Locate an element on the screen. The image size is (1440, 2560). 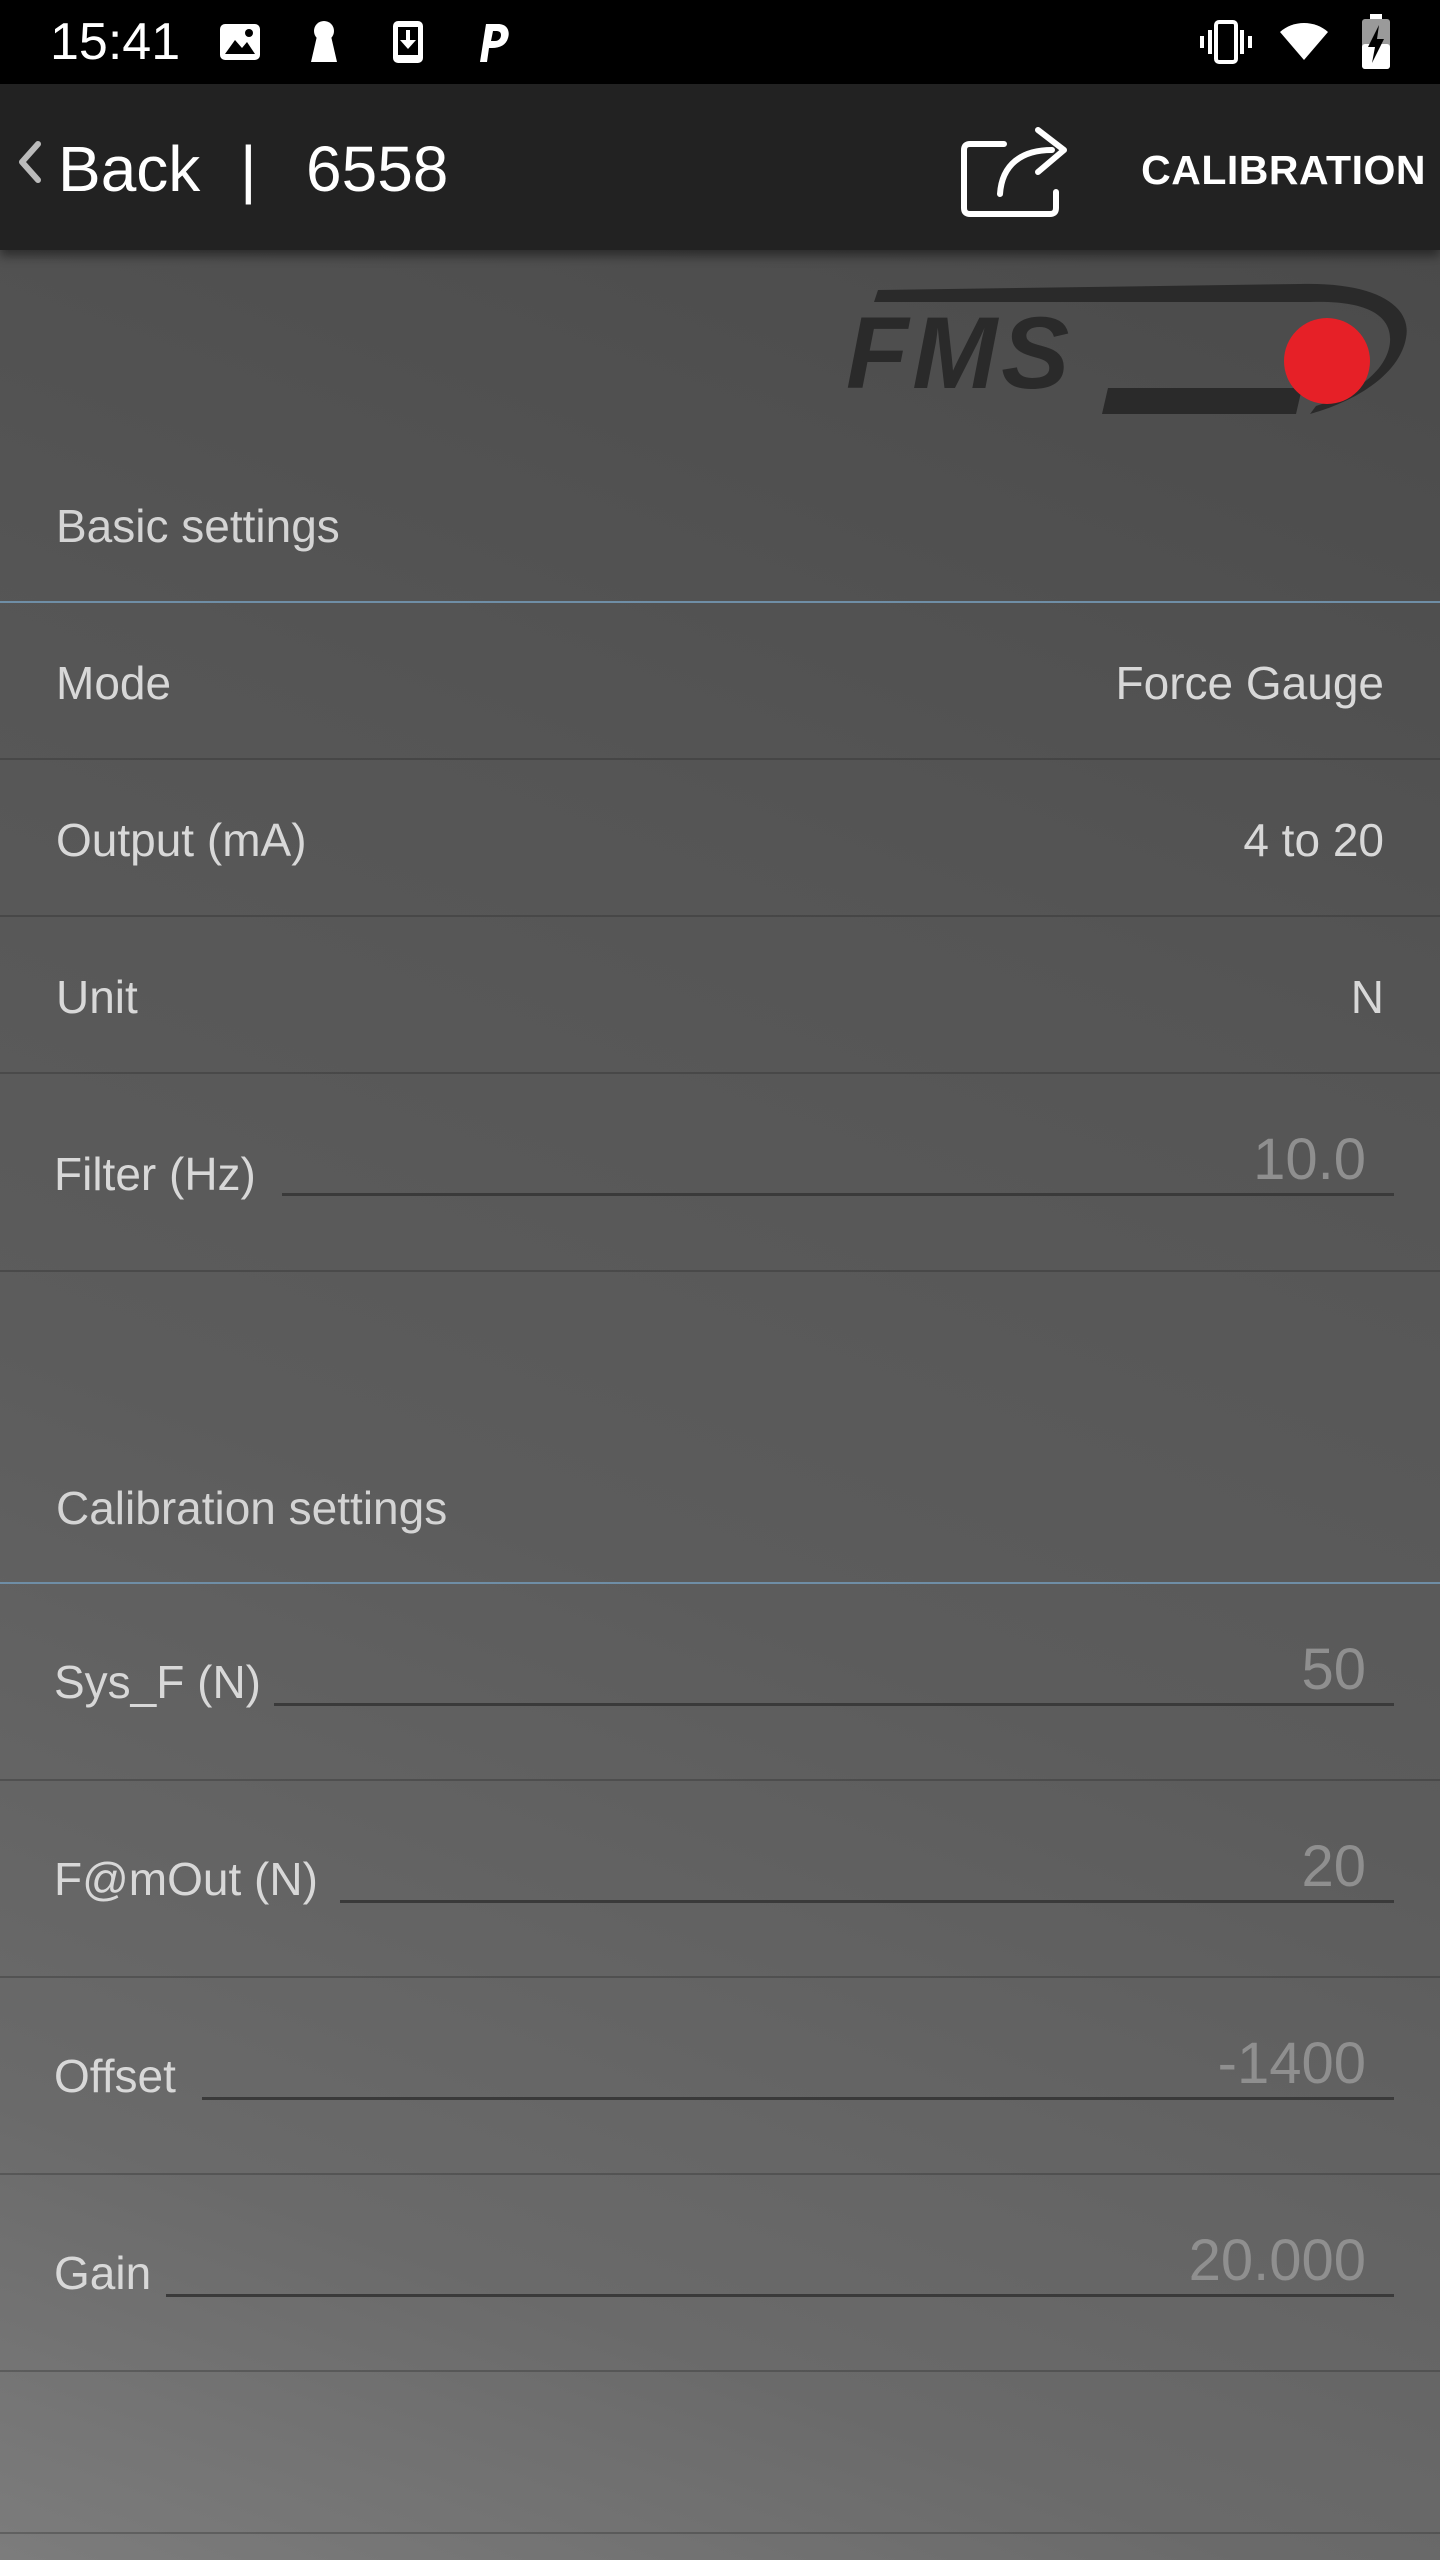
output-row: Output (mA) 4 to 20 is located at coordinates (720, 838).